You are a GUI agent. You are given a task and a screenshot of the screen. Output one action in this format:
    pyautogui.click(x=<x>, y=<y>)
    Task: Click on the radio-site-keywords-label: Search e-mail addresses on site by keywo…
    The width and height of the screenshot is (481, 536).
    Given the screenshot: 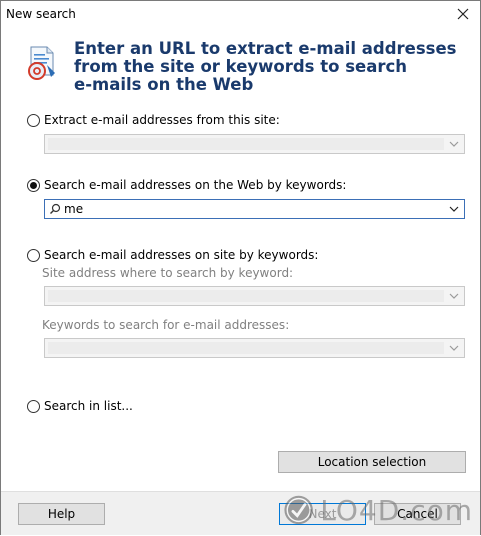 What is the action you would take?
    pyautogui.click(x=181, y=255)
    